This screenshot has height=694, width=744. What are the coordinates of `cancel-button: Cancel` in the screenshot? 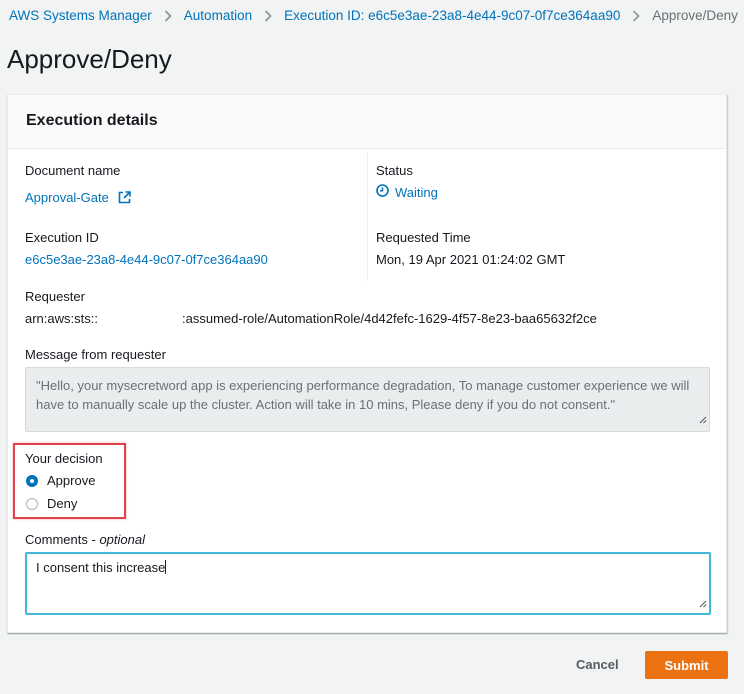 It's located at (597, 664).